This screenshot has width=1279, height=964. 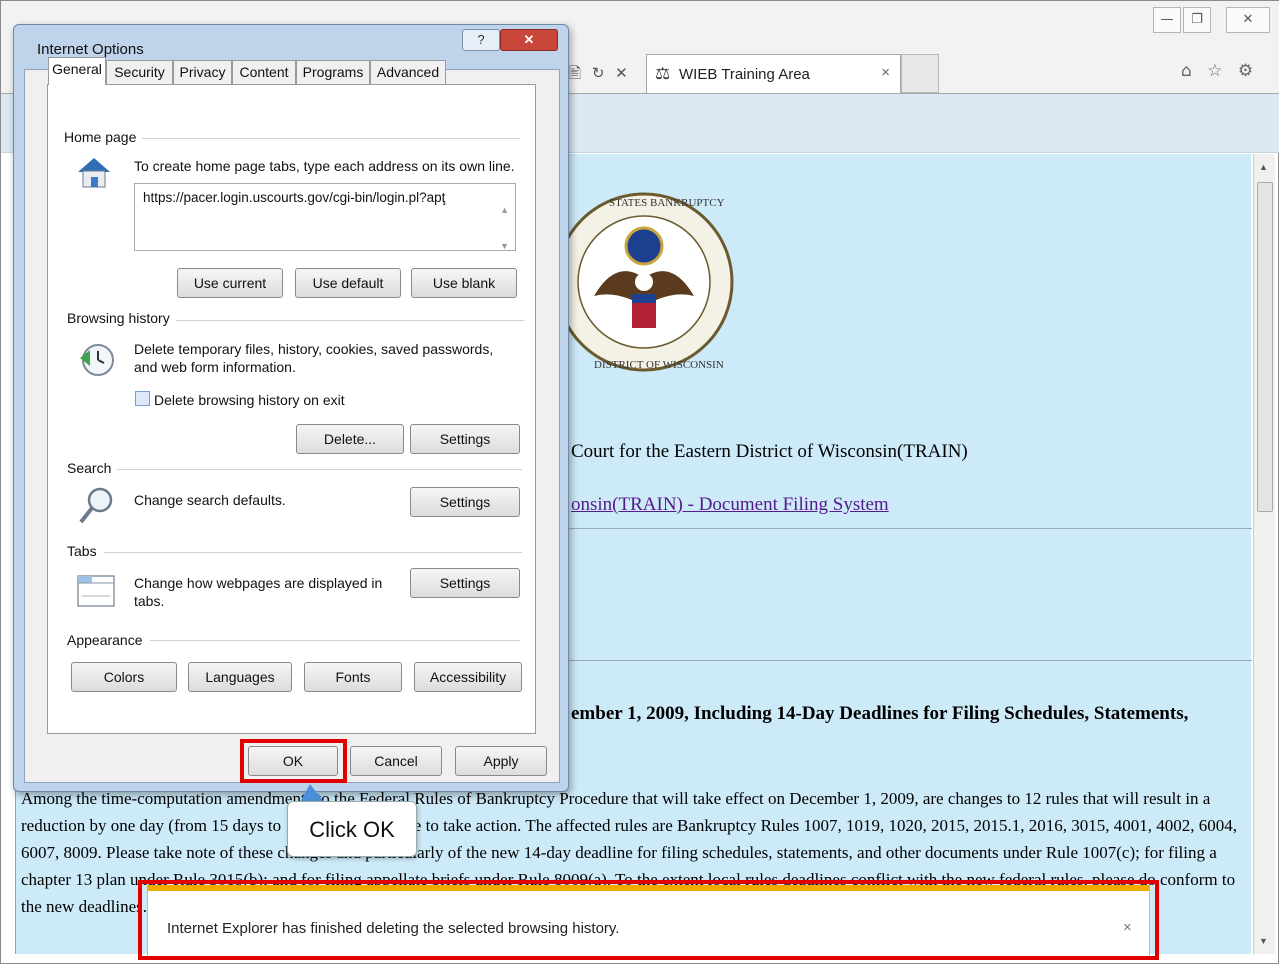 What do you see at coordinates (465, 502) in the screenshot?
I see `search-settings-button: Settings` at bounding box center [465, 502].